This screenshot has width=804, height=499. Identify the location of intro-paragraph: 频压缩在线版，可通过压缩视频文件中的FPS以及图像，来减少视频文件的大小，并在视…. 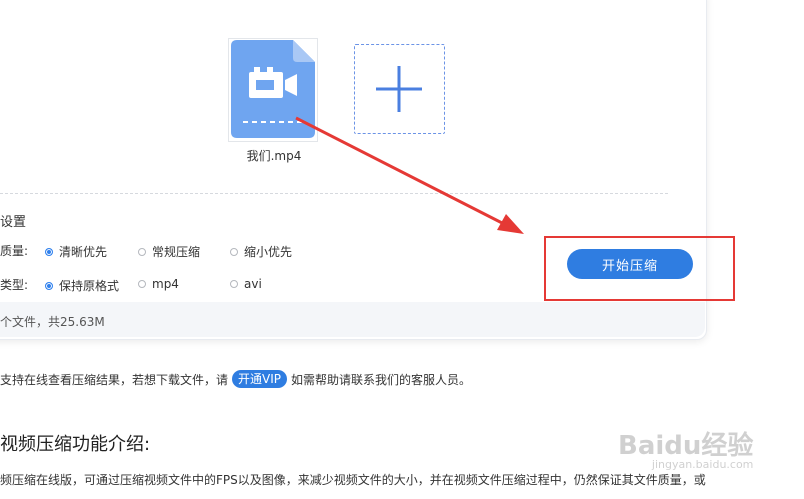
(353, 480).